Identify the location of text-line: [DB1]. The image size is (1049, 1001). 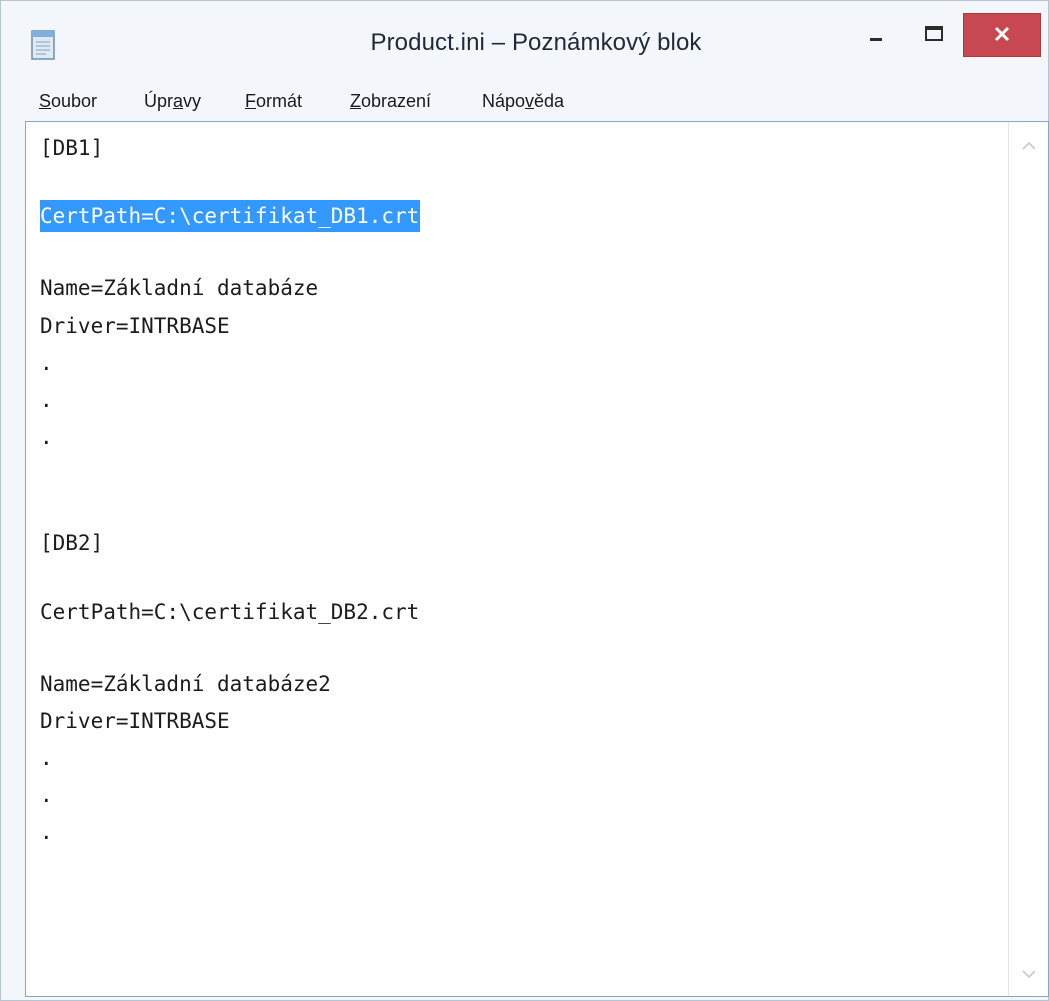
(72, 148).